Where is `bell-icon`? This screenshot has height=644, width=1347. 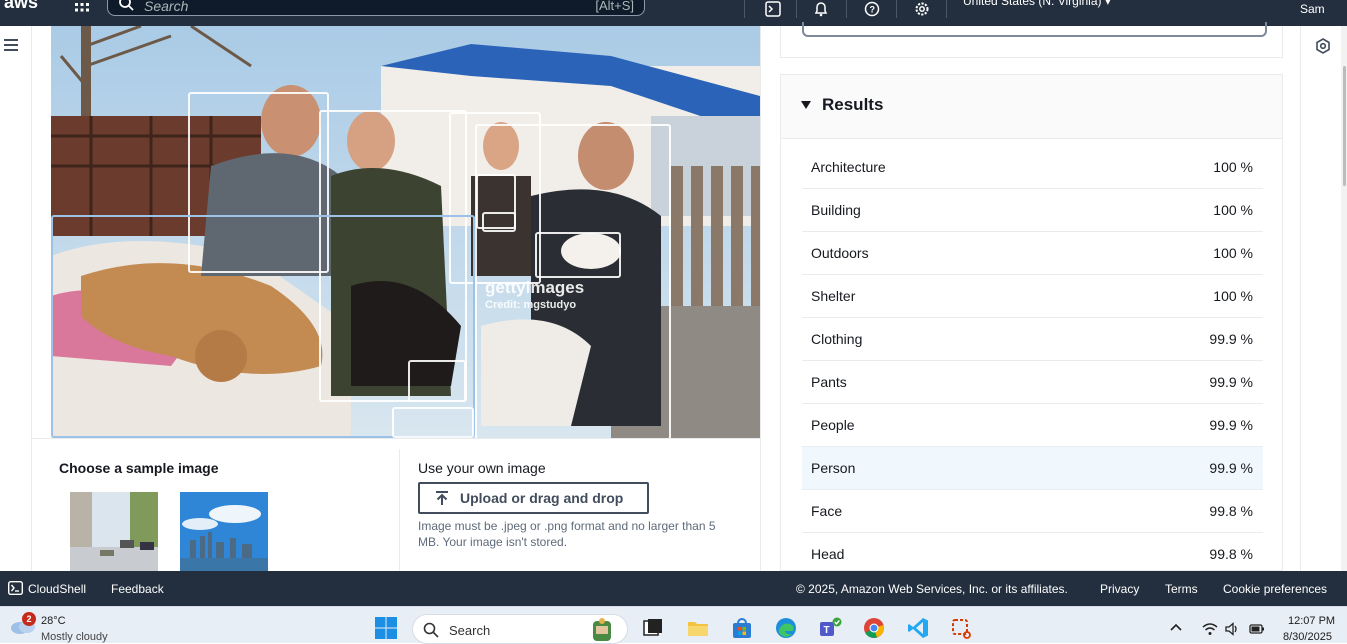 bell-icon is located at coordinates (821, 9).